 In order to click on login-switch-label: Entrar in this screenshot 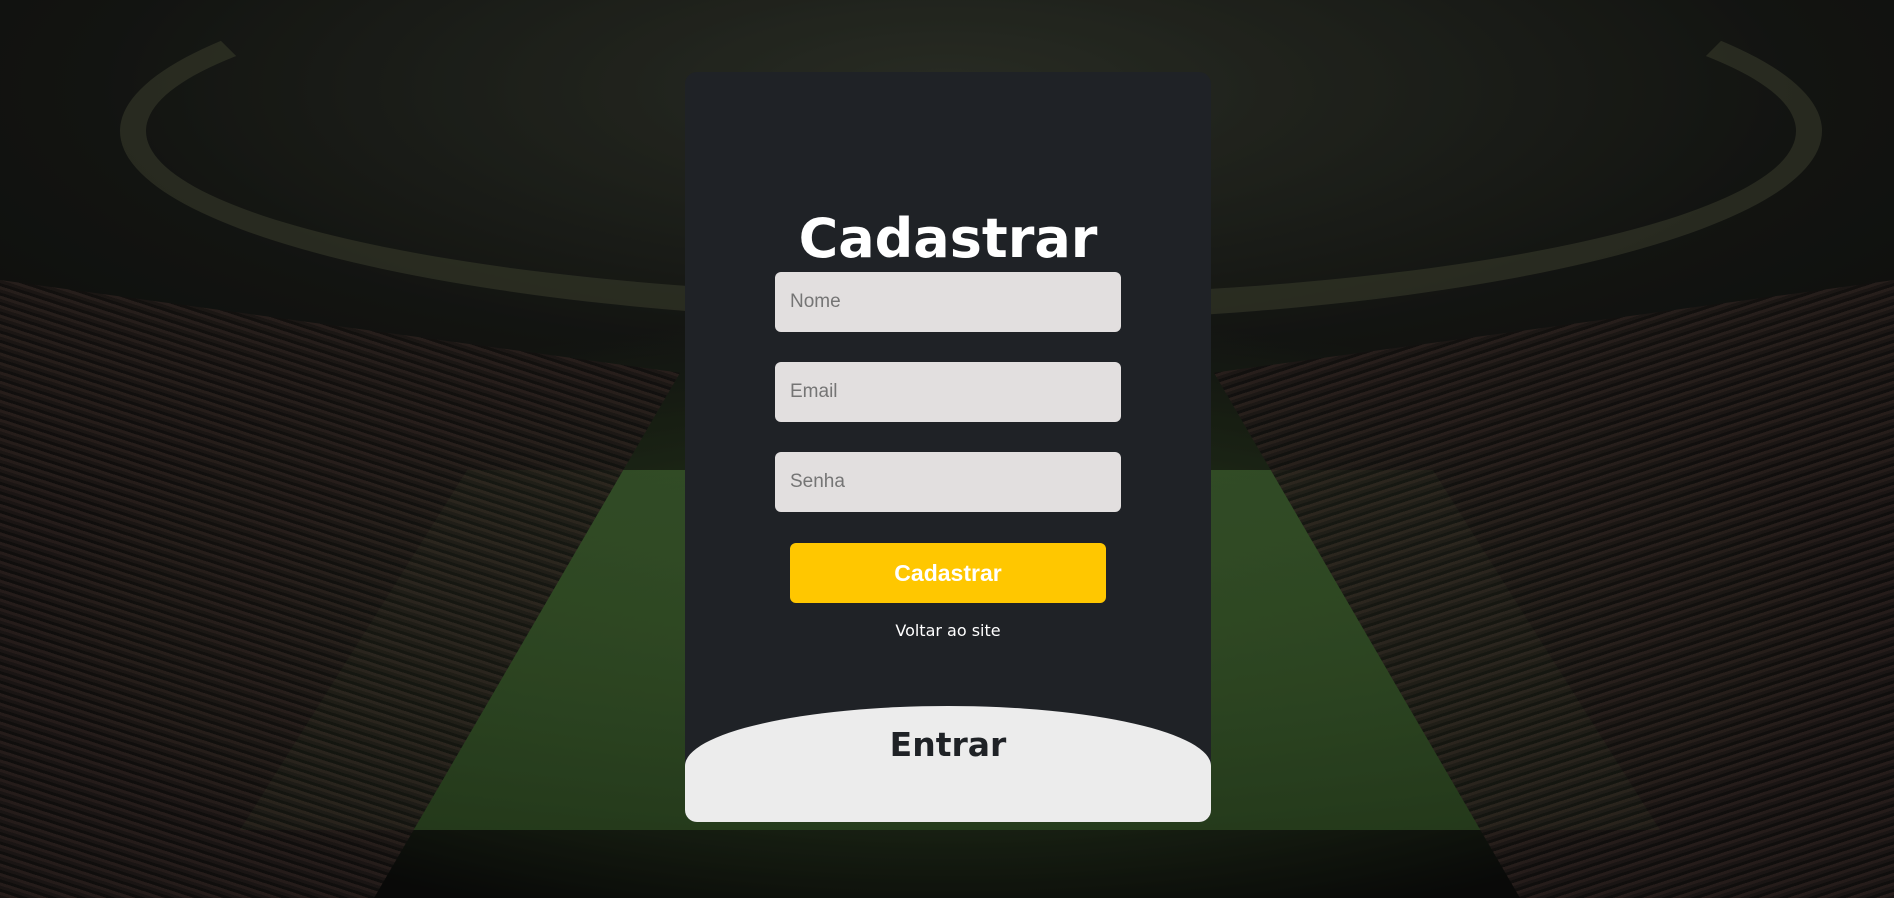, I will do `click(948, 744)`.